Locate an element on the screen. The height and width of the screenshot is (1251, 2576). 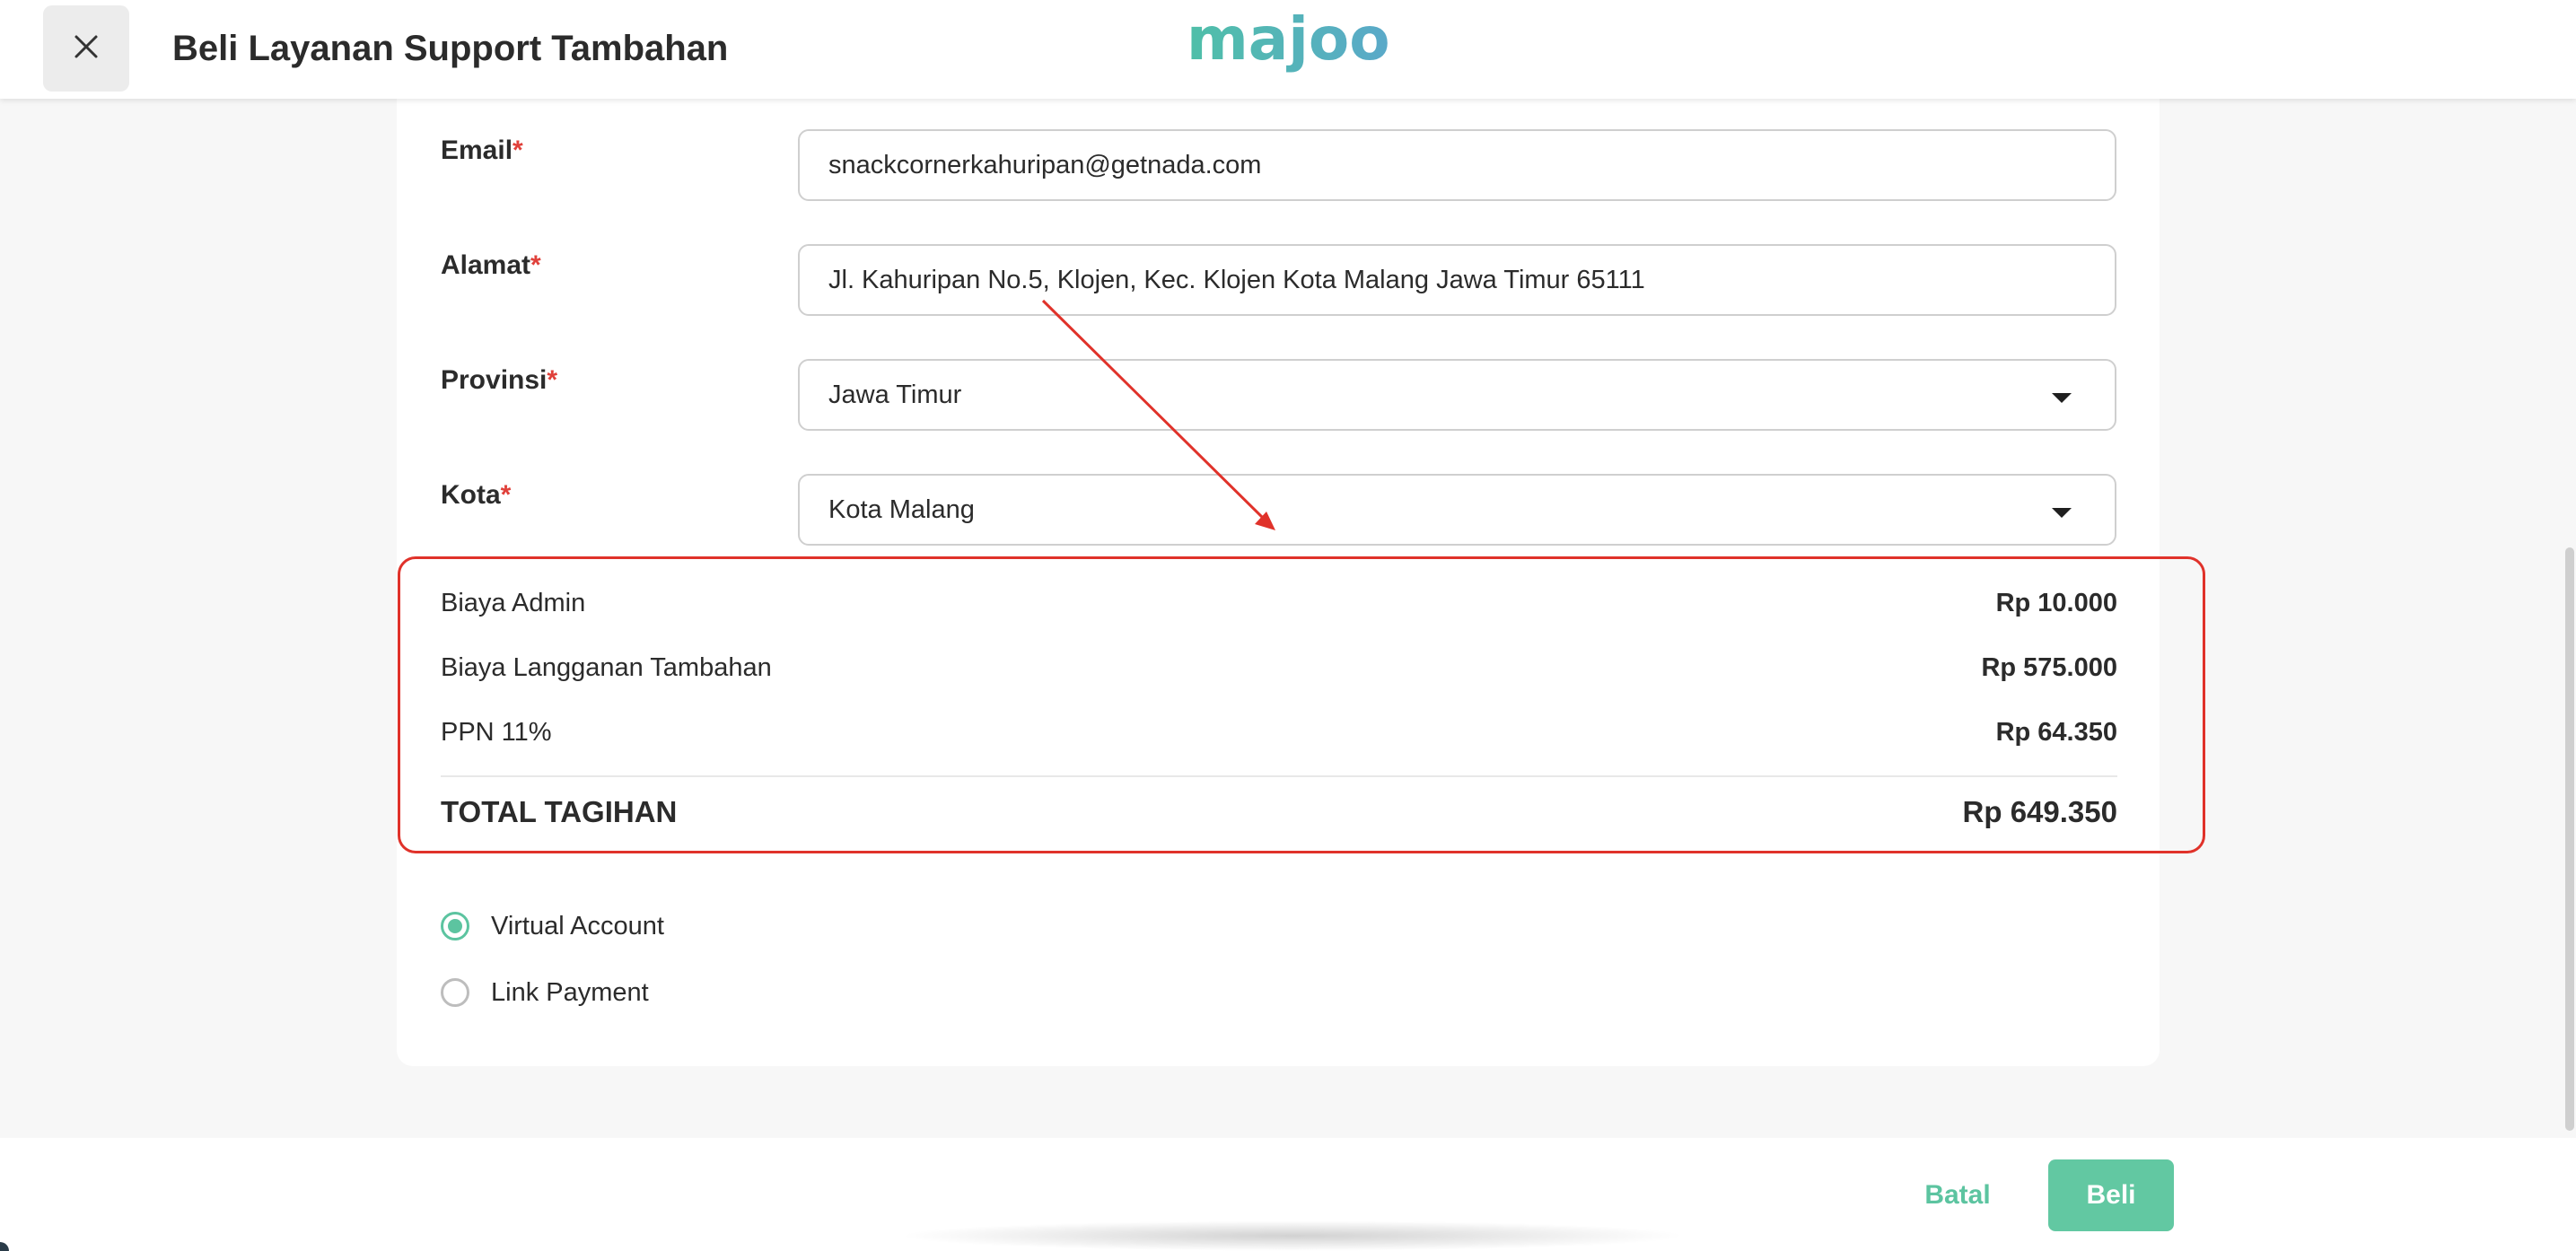
close-button is located at coordinates (86, 49).